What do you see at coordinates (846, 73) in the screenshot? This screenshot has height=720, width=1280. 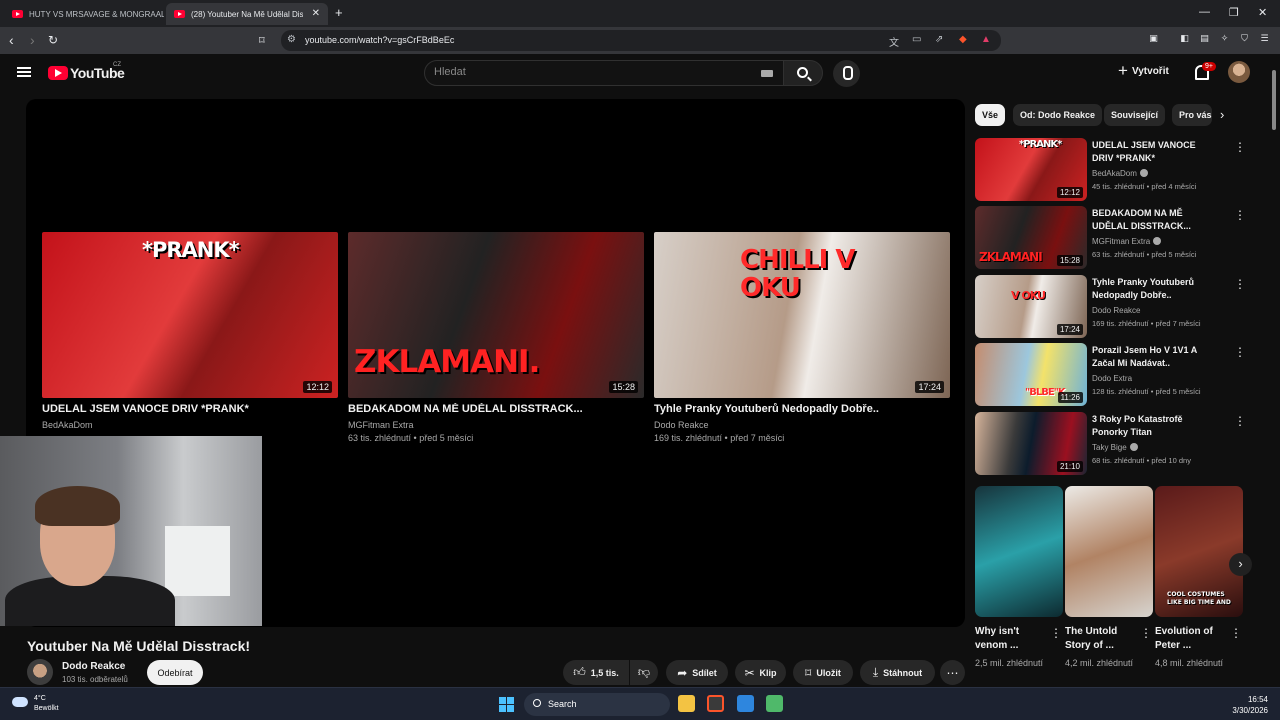 I see `voice-search-button` at bounding box center [846, 73].